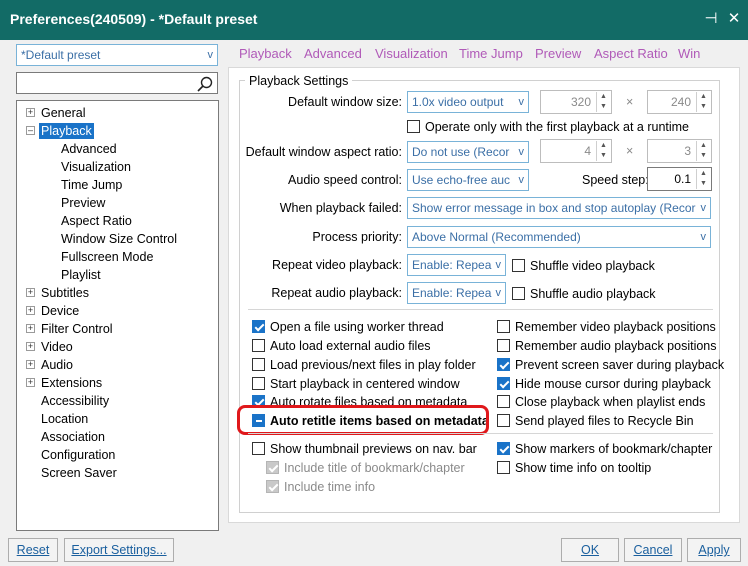 The height and width of the screenshot is (566, 748). I want to click on include-title-checkbox: Include title of bookmark/chapter, so click(365, 467).